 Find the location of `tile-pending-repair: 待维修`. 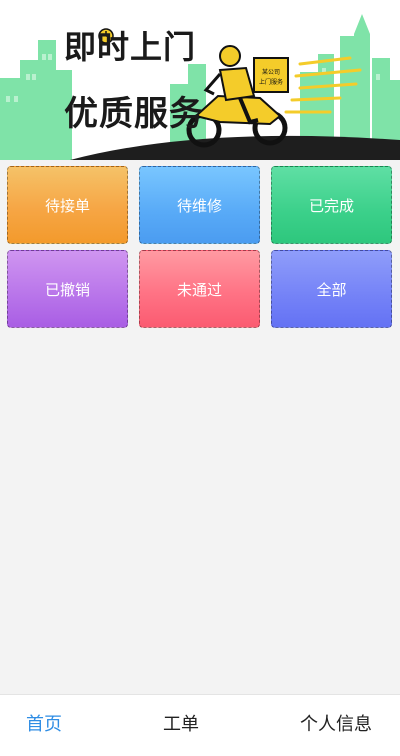

tile-pending-repair: 待维修 is located at coordinates (199, 205).